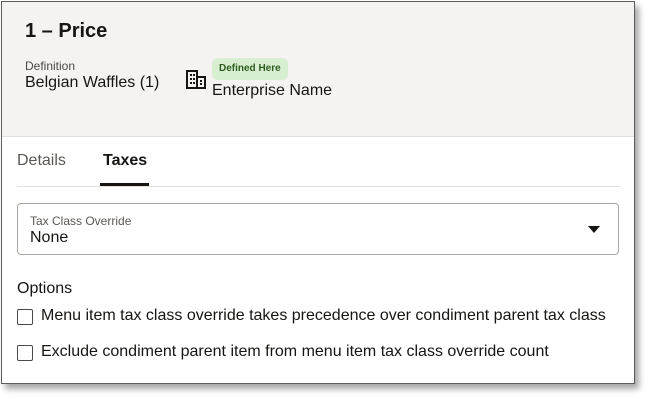 This screenshot has height=399, width=651. Describe the element at coordinates (50, 66) in the screenshot. I see `definition-label: Definition` at that location.